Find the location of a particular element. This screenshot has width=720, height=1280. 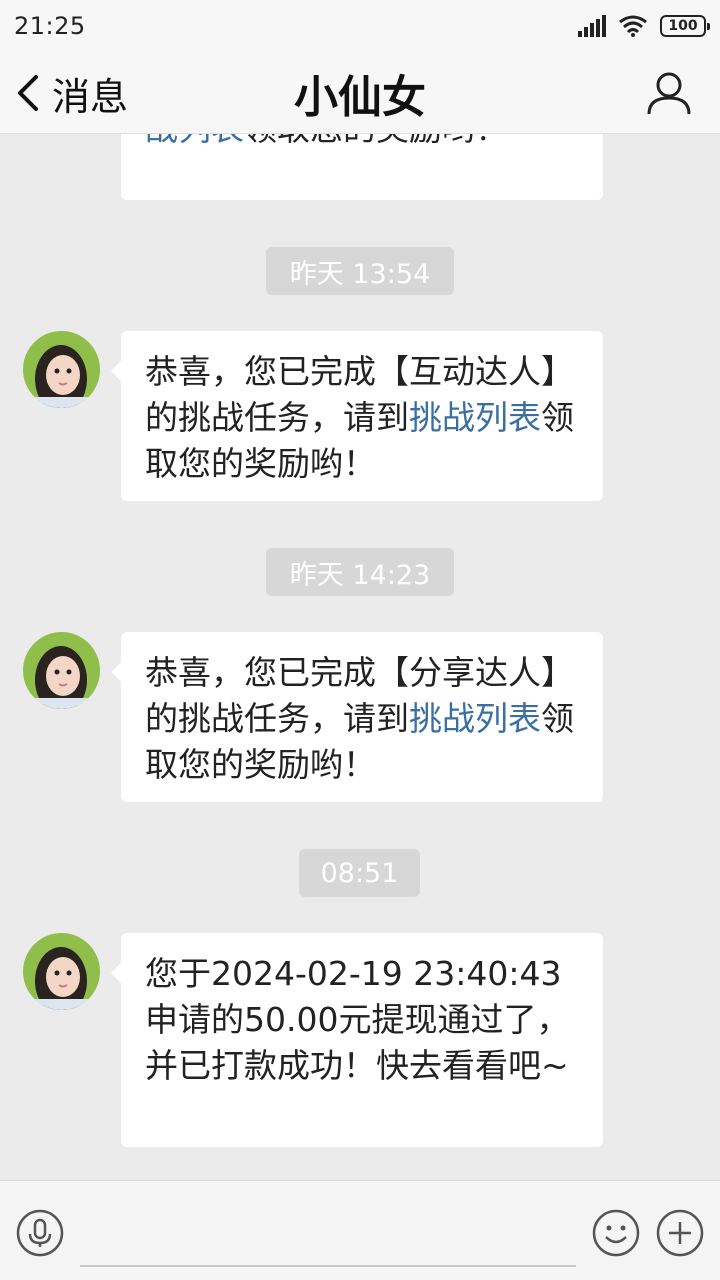

challenge-list-link: 战列表 is located at coordinates (194, 141).